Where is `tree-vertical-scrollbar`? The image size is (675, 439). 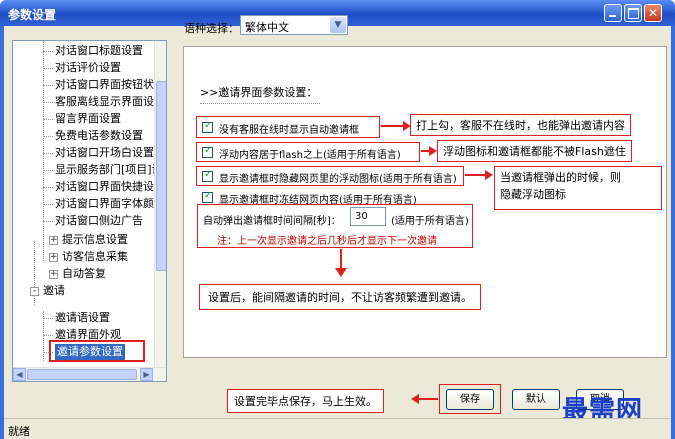 tree-vertical-scrollbar is located at coordinates (160, 204).